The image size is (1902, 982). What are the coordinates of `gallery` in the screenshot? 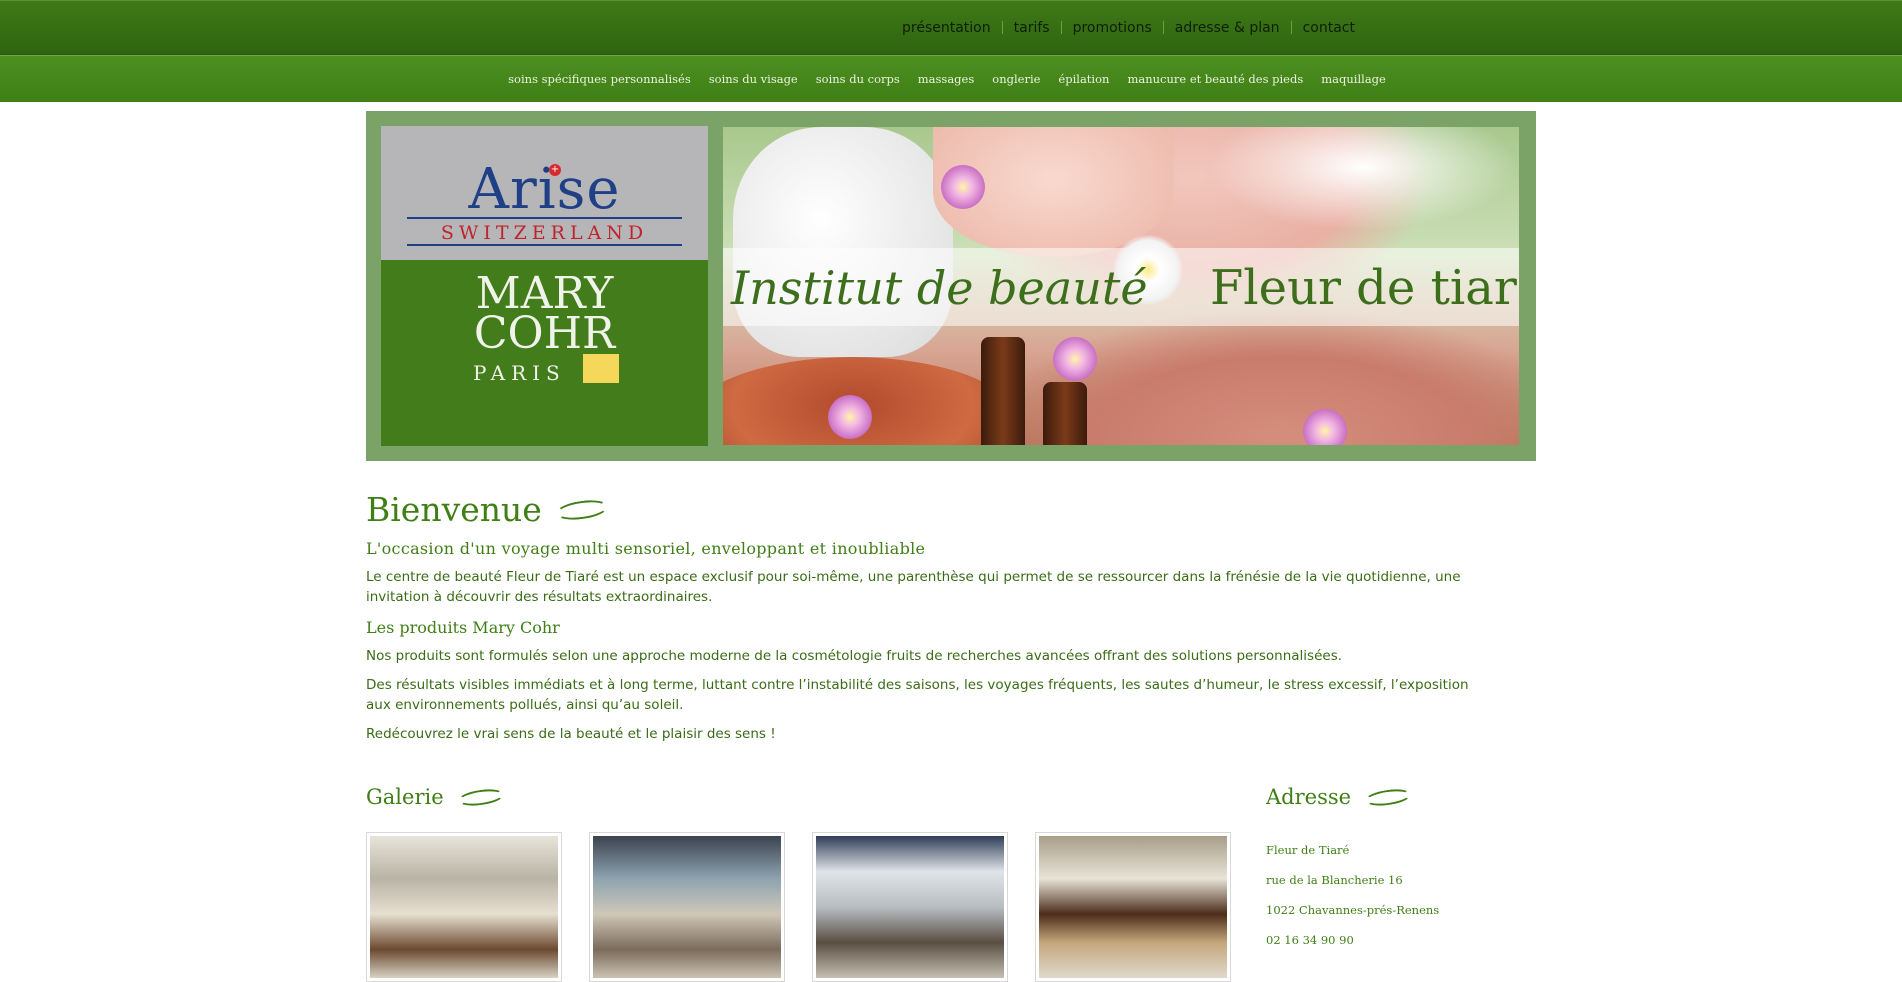 It's located at (812, 907).